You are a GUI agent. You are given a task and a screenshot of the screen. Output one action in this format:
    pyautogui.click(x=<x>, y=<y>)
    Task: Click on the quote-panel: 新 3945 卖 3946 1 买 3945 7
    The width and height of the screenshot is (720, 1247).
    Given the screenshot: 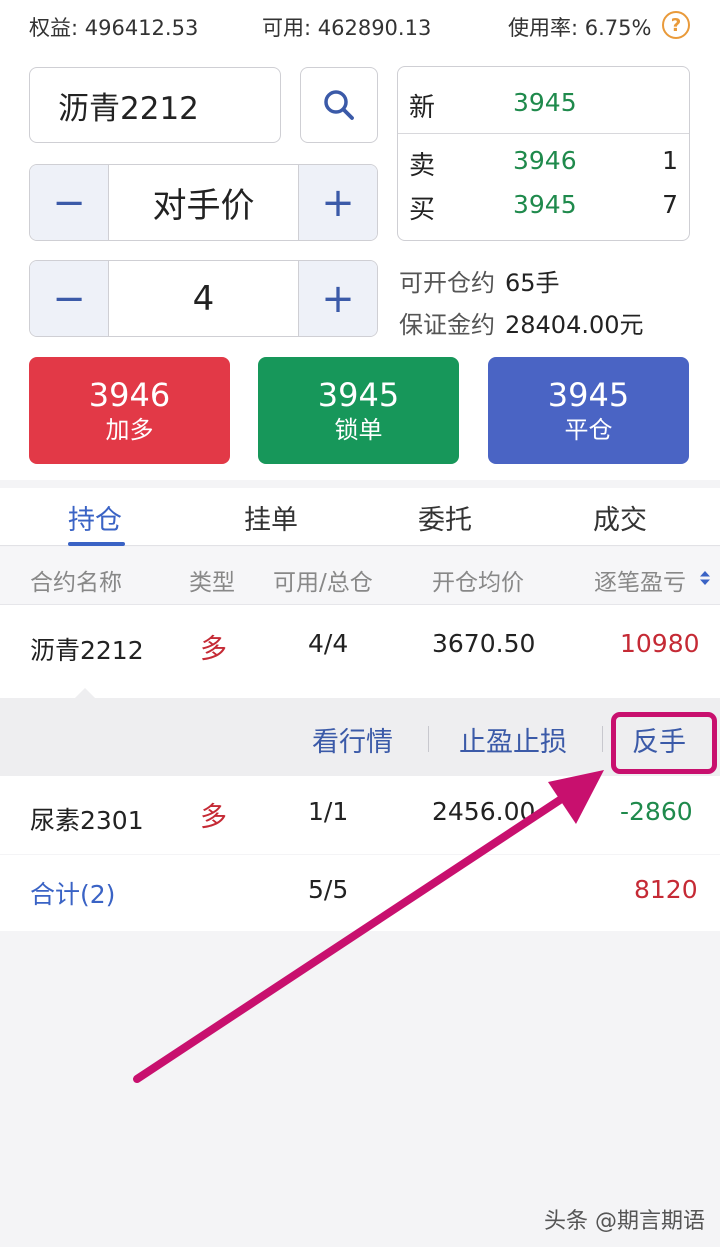 What is the action you would take?
    pyautogui.click(x=543, y=153)
    